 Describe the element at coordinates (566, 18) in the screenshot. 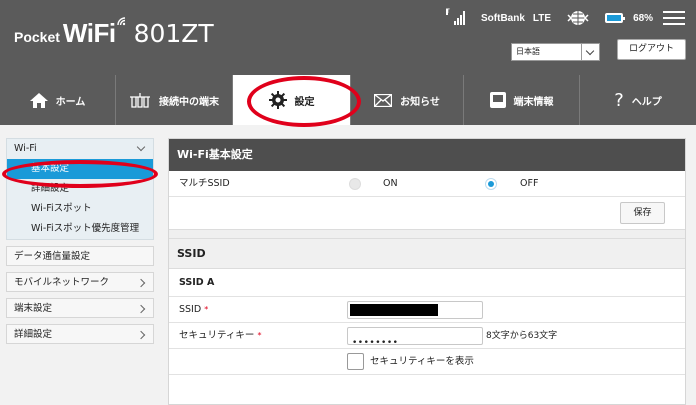

I see `status-bar: T SoftBank LTE 68%` at that location.